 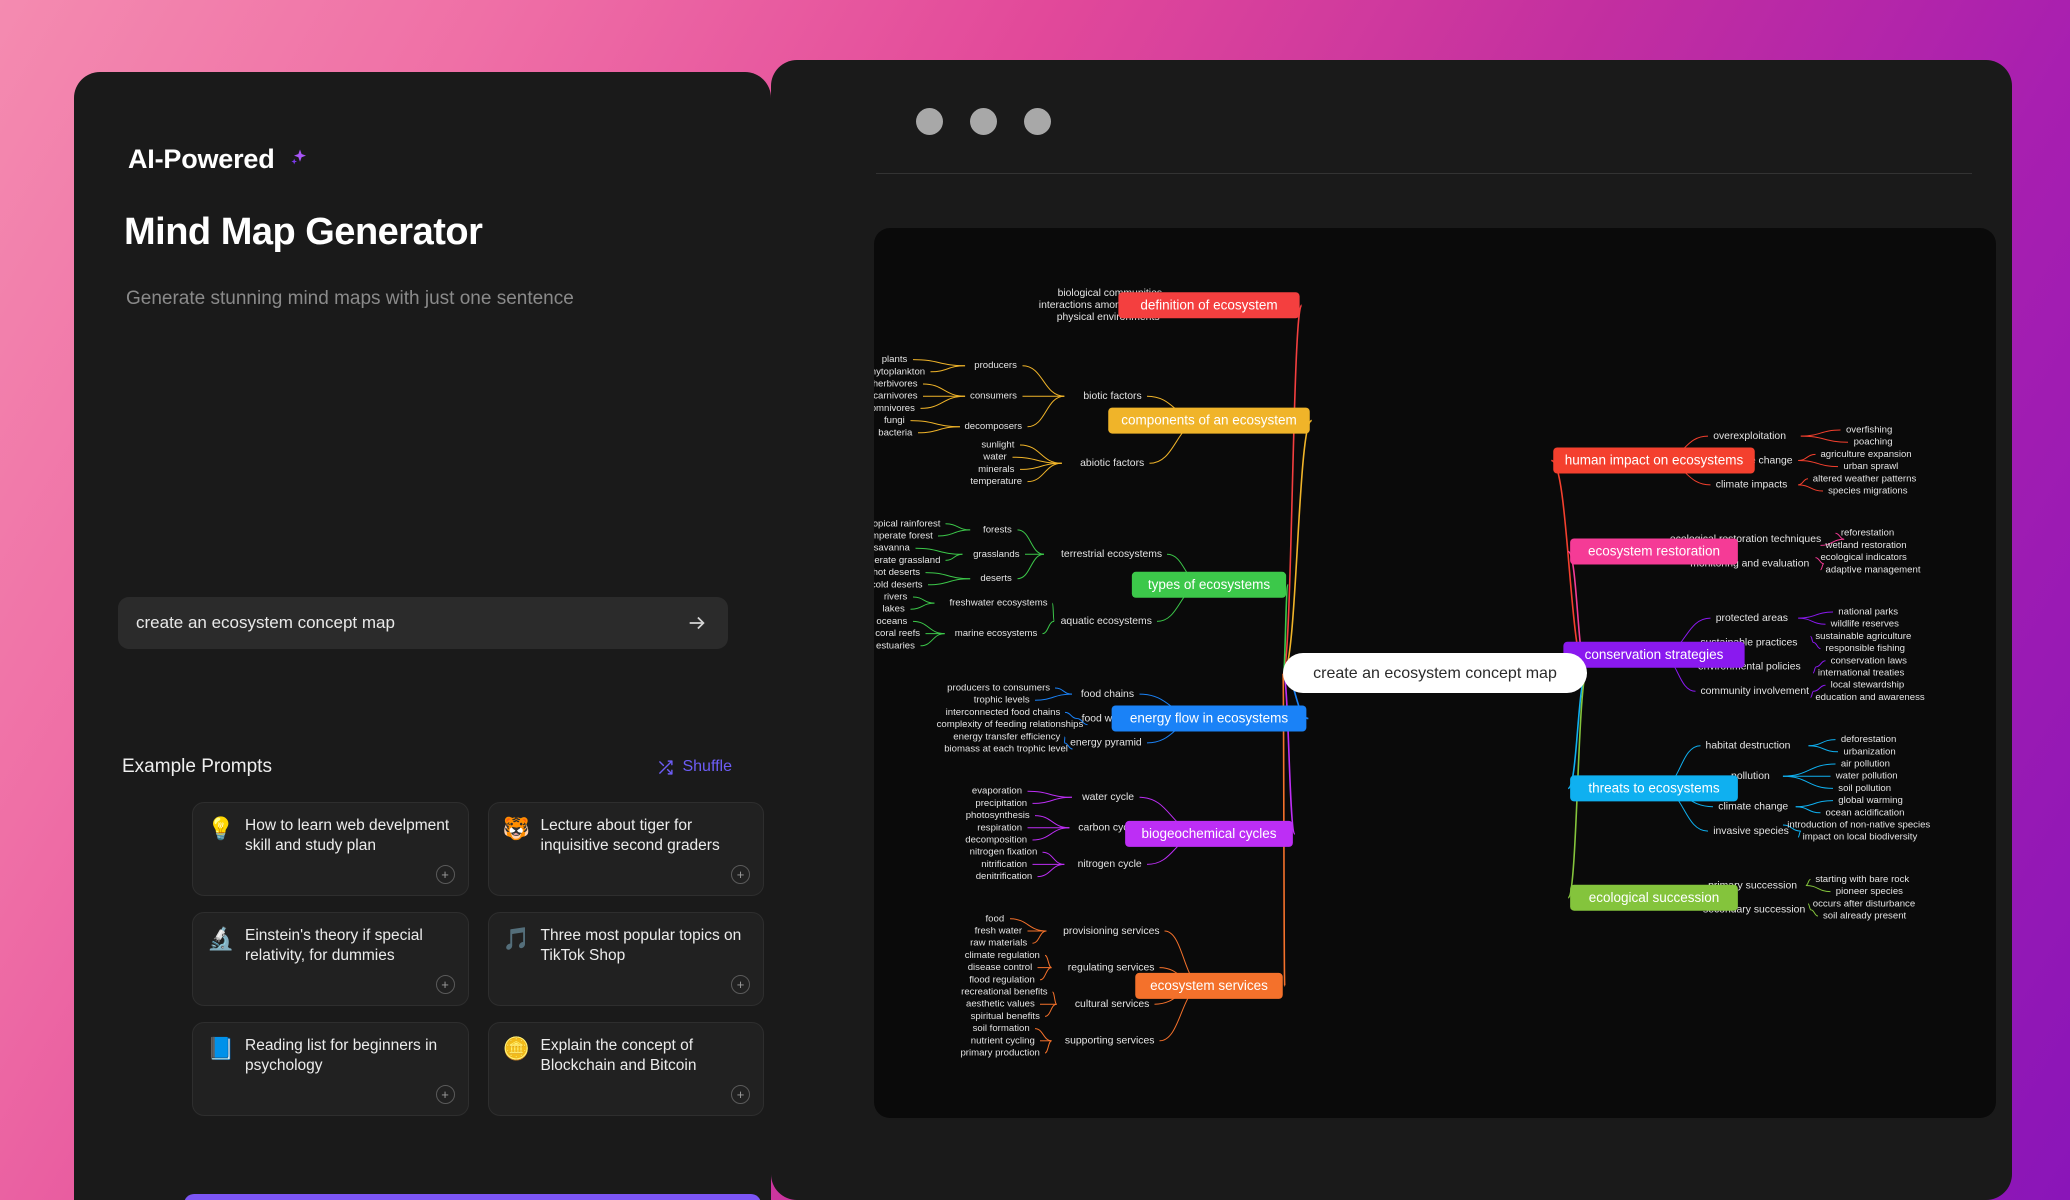 I want to click on mindmap-node-label: producers to consumers, so click(x=998, y=688).